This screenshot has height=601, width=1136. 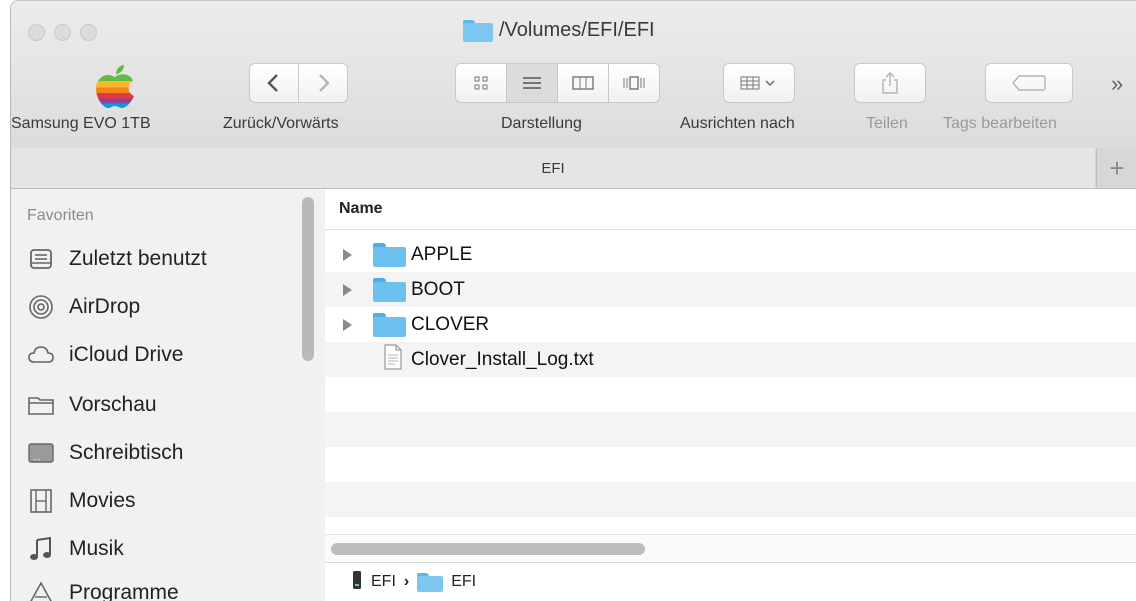 I want to click on horizontal-scrollbar-thumb, so click(x=488, y=549).